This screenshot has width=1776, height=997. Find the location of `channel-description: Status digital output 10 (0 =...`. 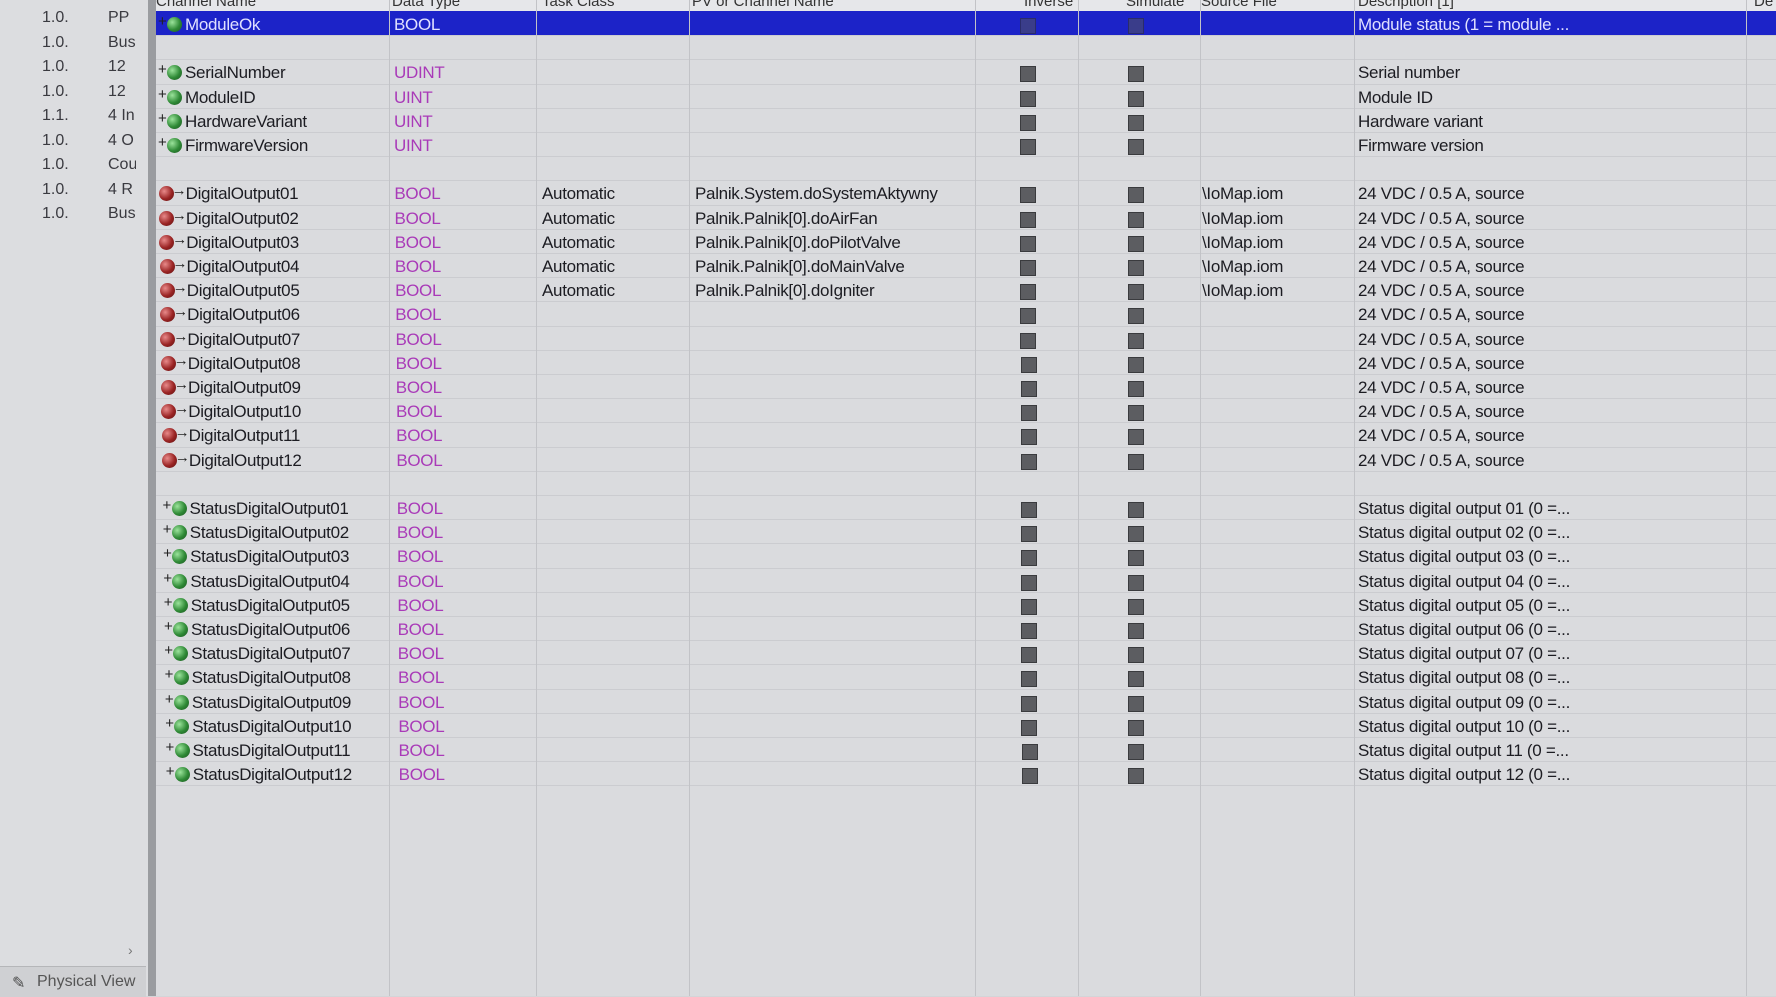

channel-description: Status digital output 10 (0 =... is located at coordinates (1464, 727).